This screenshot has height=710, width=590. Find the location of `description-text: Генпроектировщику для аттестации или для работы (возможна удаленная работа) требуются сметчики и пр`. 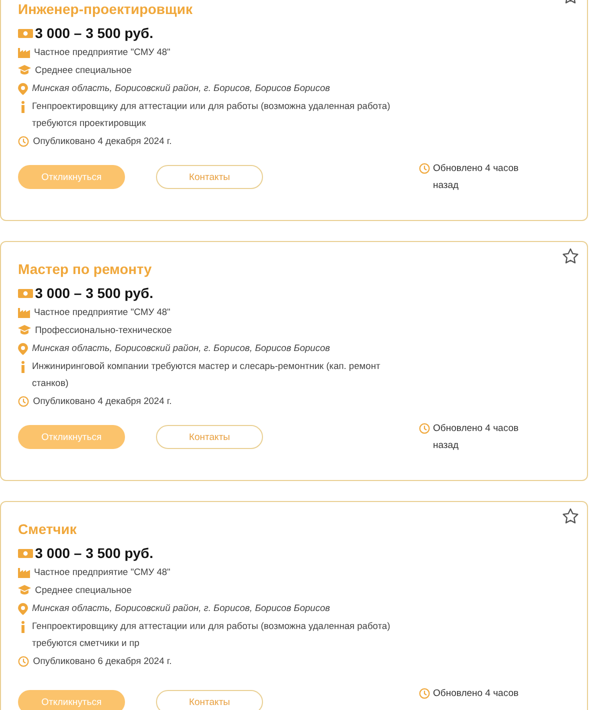

description-text: Генпроектировщику для аттестации или для работы (возможна удаленная работа) требуются сметчики и пр is located at coordinates (212, 635).